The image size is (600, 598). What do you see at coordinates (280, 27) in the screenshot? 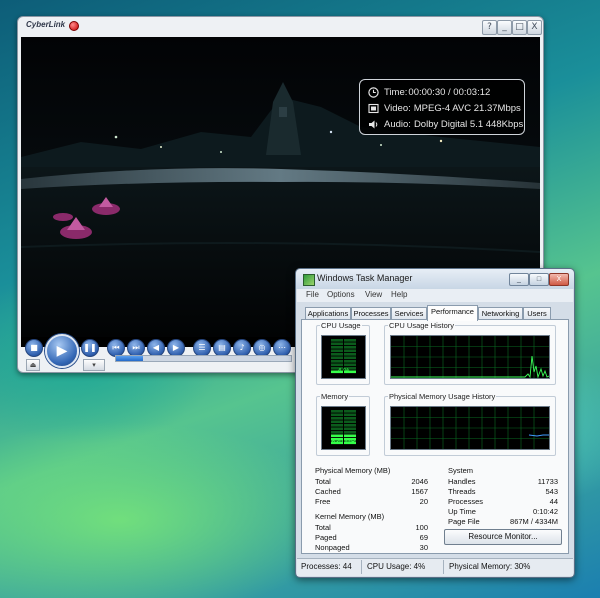
I see `player-titlebar: CyberLink ? _ □ X` at bounding box center [280, 27].